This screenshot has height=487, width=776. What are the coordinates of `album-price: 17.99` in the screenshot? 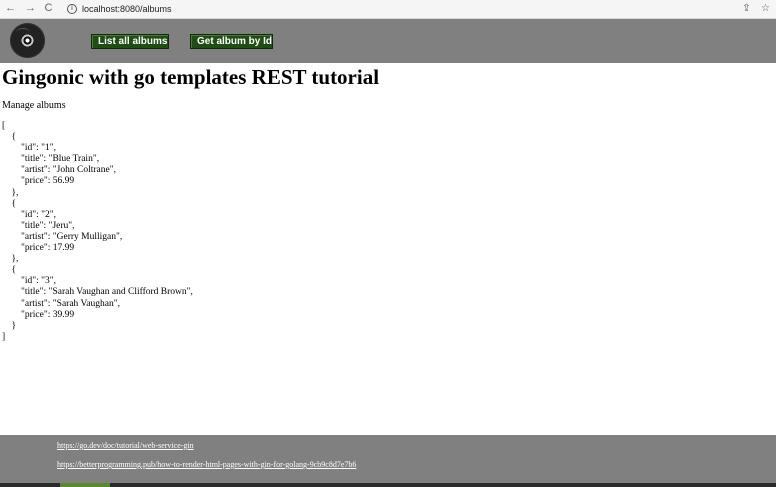 It's located at (63, 248).